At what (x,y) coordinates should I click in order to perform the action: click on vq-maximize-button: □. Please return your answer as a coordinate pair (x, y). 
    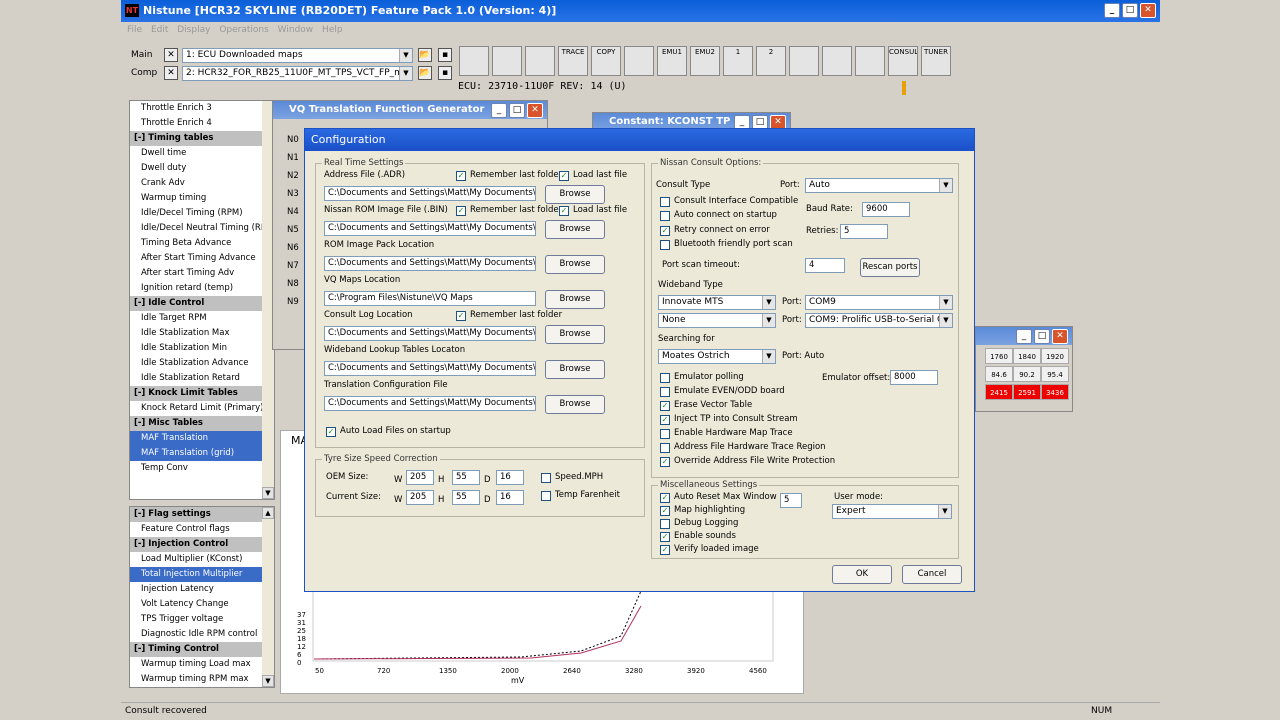
    Looking at the image, I should click on (517, 110).